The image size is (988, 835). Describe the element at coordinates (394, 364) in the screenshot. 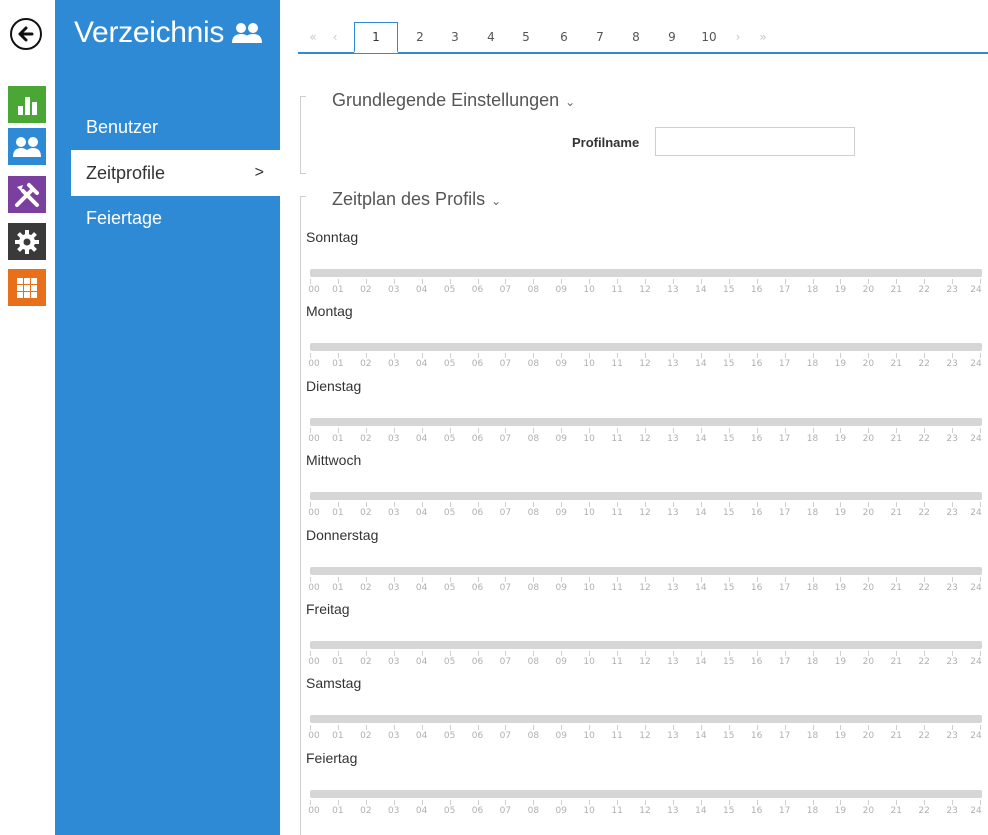

I see `hour-tick-label: 03` at that location.